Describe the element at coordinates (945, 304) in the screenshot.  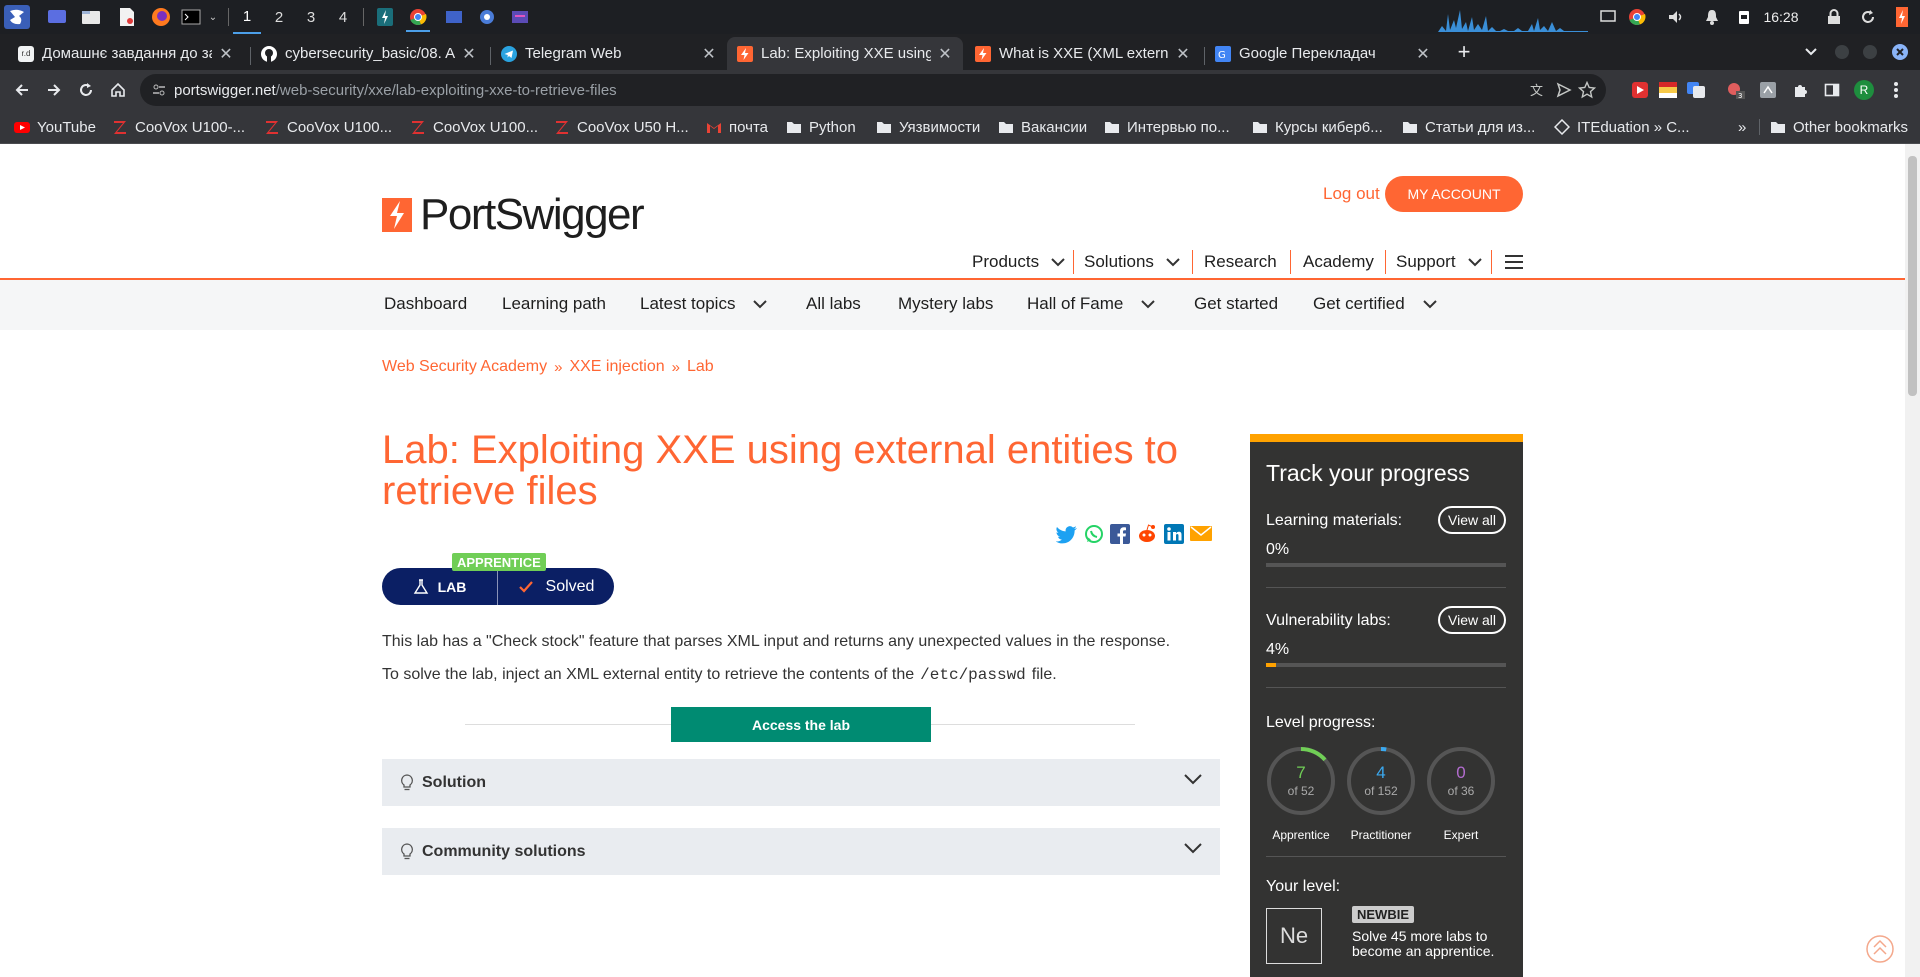
I see `subnav-mystery-labs: Mystery labs` at that location.